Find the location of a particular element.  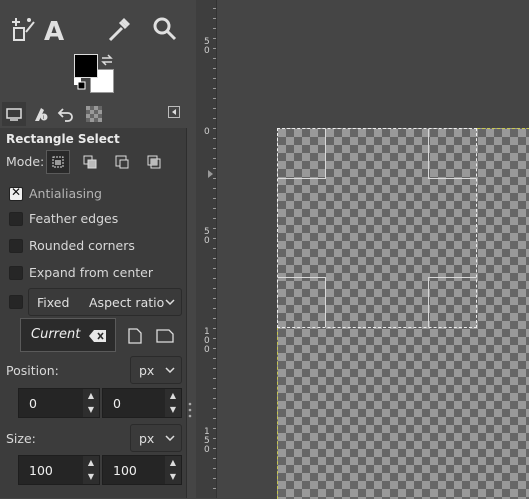

current-ratio-field: Current is located at coordinates (68, 335).